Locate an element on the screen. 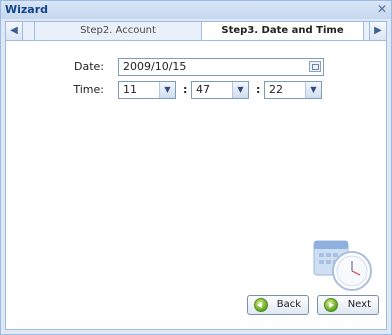 Image resolution: width=392 pixels, height=335 pixels. tab-account: Step2. Account is located at coordinates (118, 31).